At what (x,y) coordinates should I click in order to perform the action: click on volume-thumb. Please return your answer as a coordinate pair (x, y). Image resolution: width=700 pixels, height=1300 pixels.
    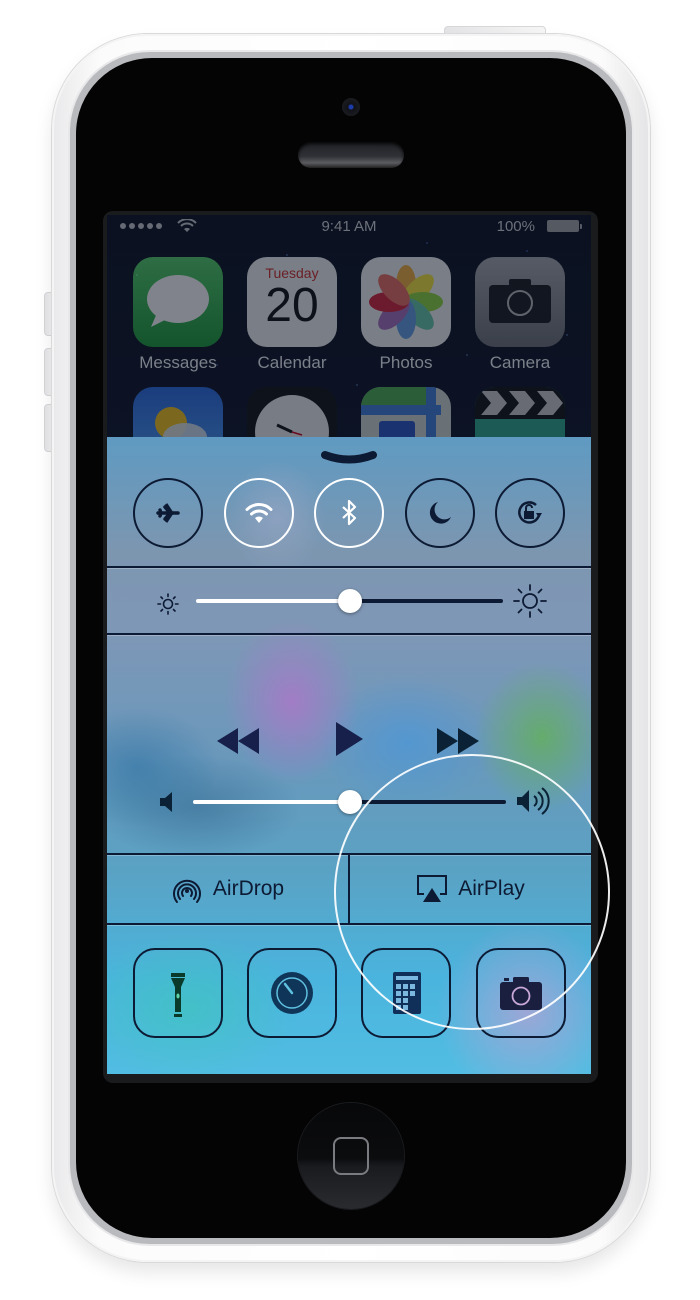
    Looking at the image, I should click on (350, 802).